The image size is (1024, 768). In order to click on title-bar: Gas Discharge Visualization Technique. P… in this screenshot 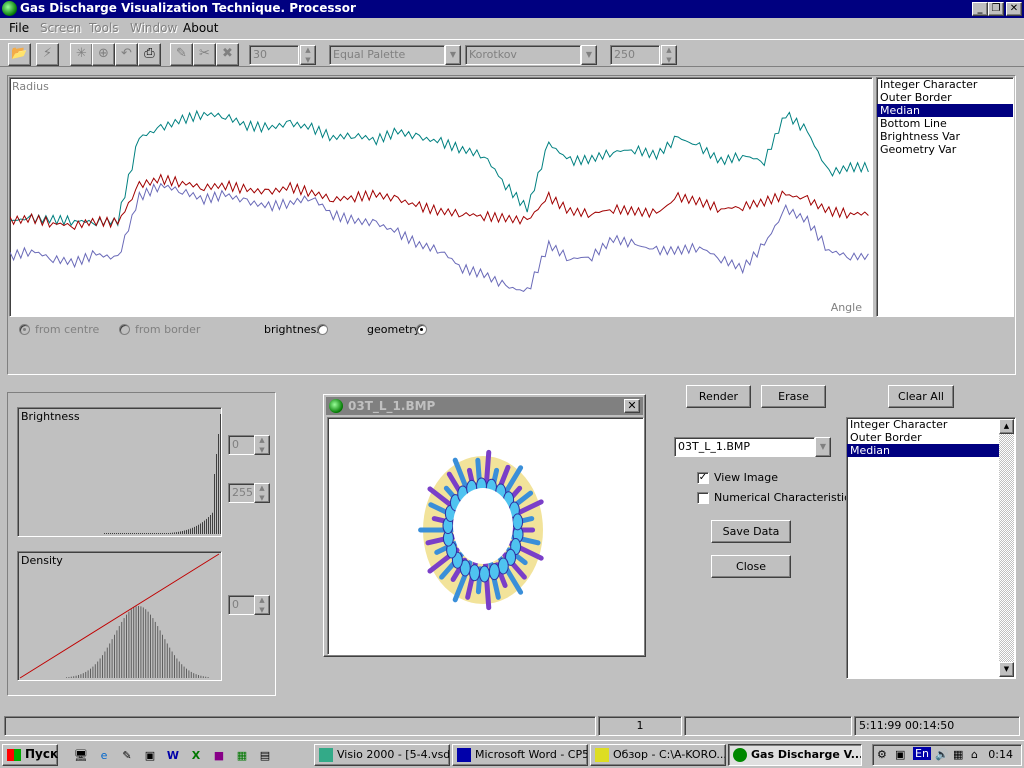, I will do `click(512, 9)`.